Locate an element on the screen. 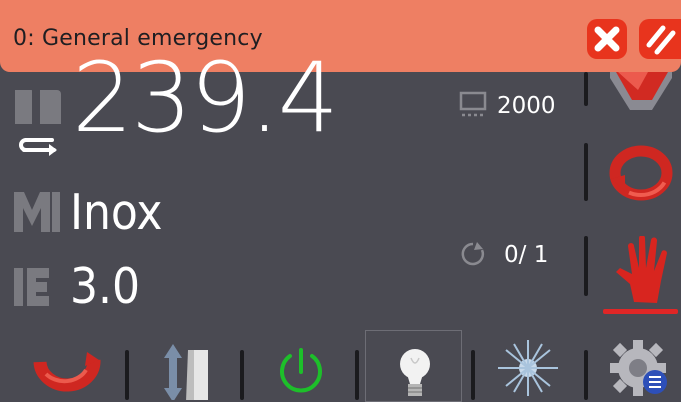  lamp-icon is located at coordinates (415, 373).